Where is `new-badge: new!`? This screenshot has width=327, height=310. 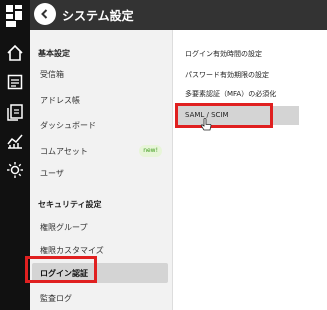 new-badge: new! is located at coordinates (150, 151).